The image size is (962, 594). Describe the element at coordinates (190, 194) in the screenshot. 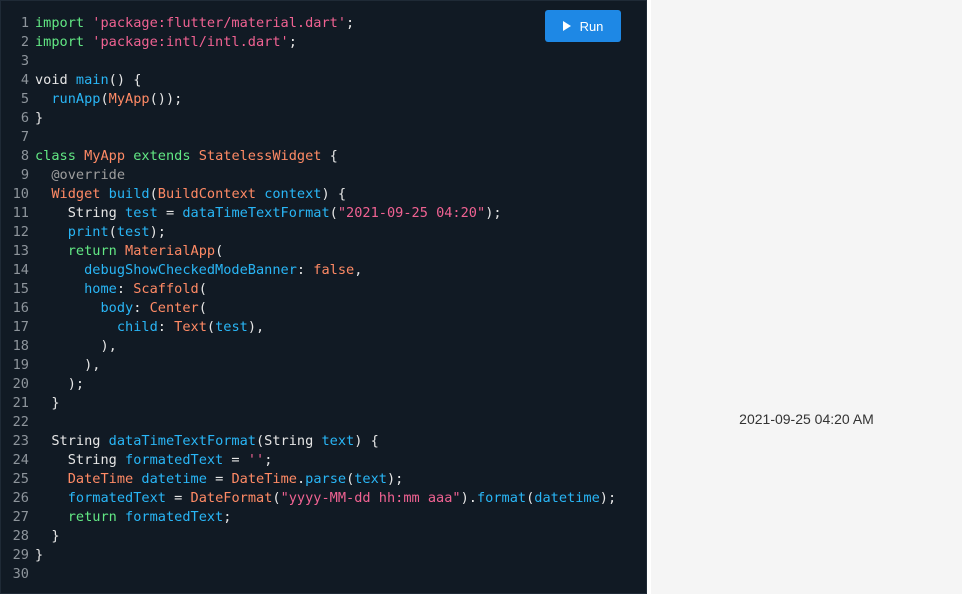

I see `code-text: Widget build(BuildContext context) {` at that location.